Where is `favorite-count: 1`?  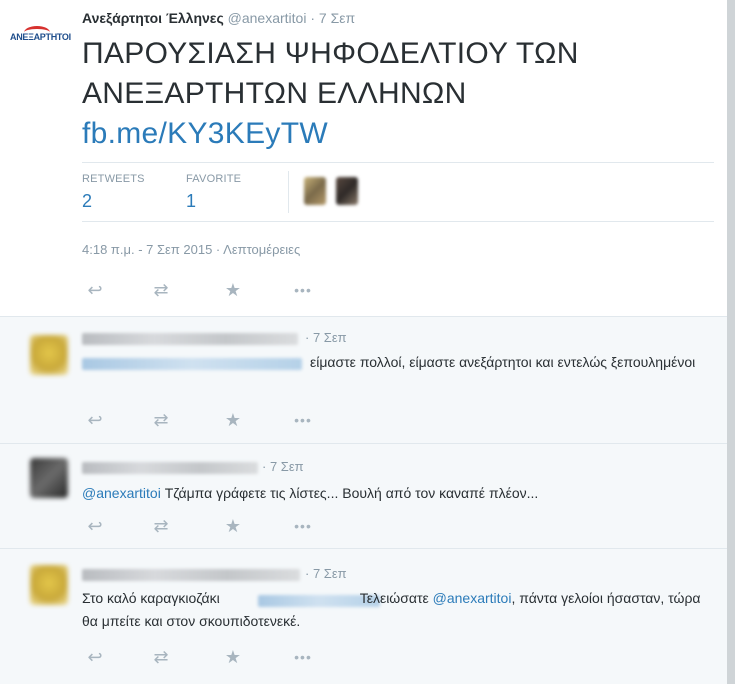
favorite-count: 1 is located at coordinates (191, 201).